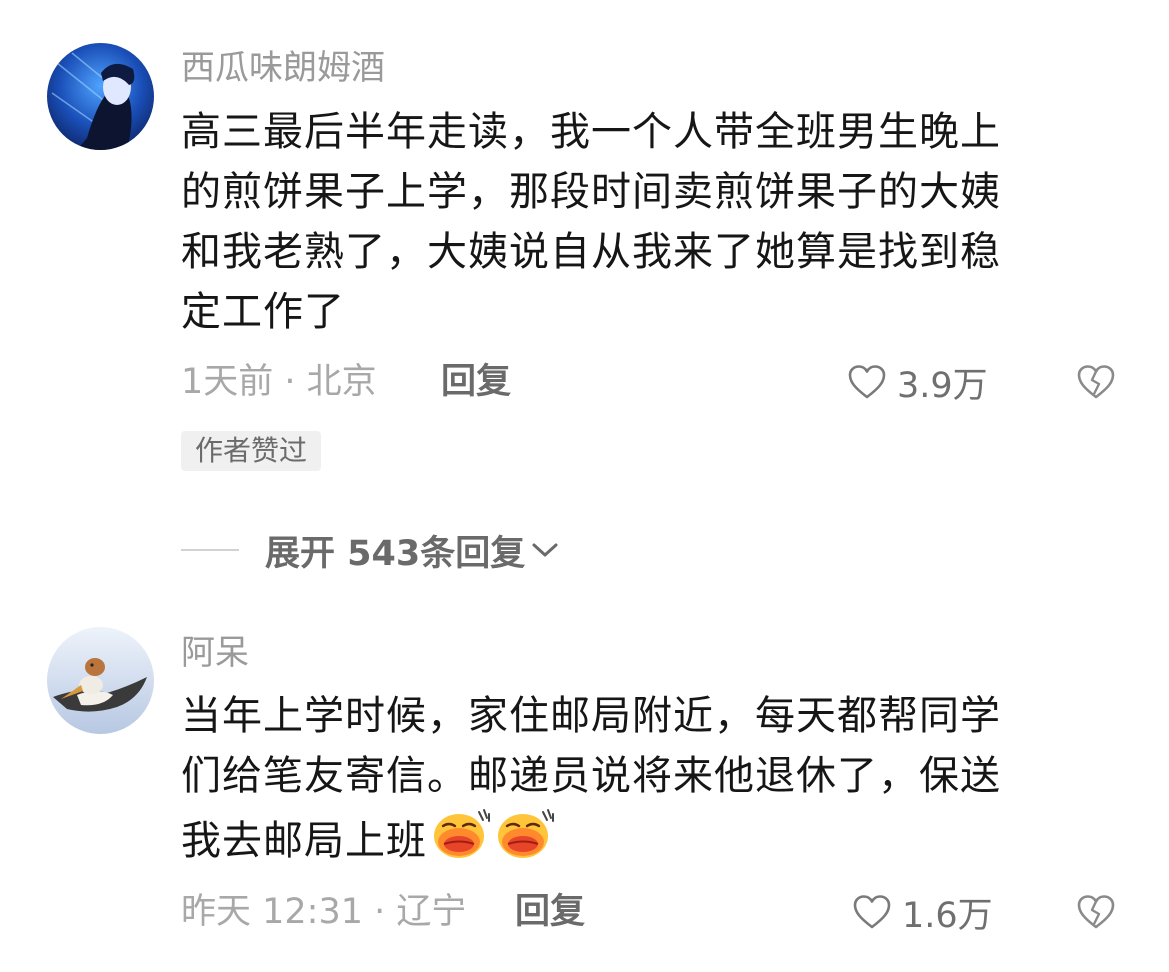 The image size is (1169, 972). I want to click on comment-text-line: 和我老熟了，大姨说自从我来了她算是找到稳, so click(591, 252).